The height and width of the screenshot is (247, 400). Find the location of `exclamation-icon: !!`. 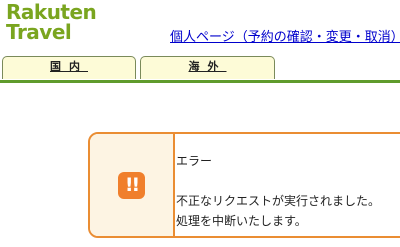

exclamation-icon: !! is located at coordinates (131, 185).